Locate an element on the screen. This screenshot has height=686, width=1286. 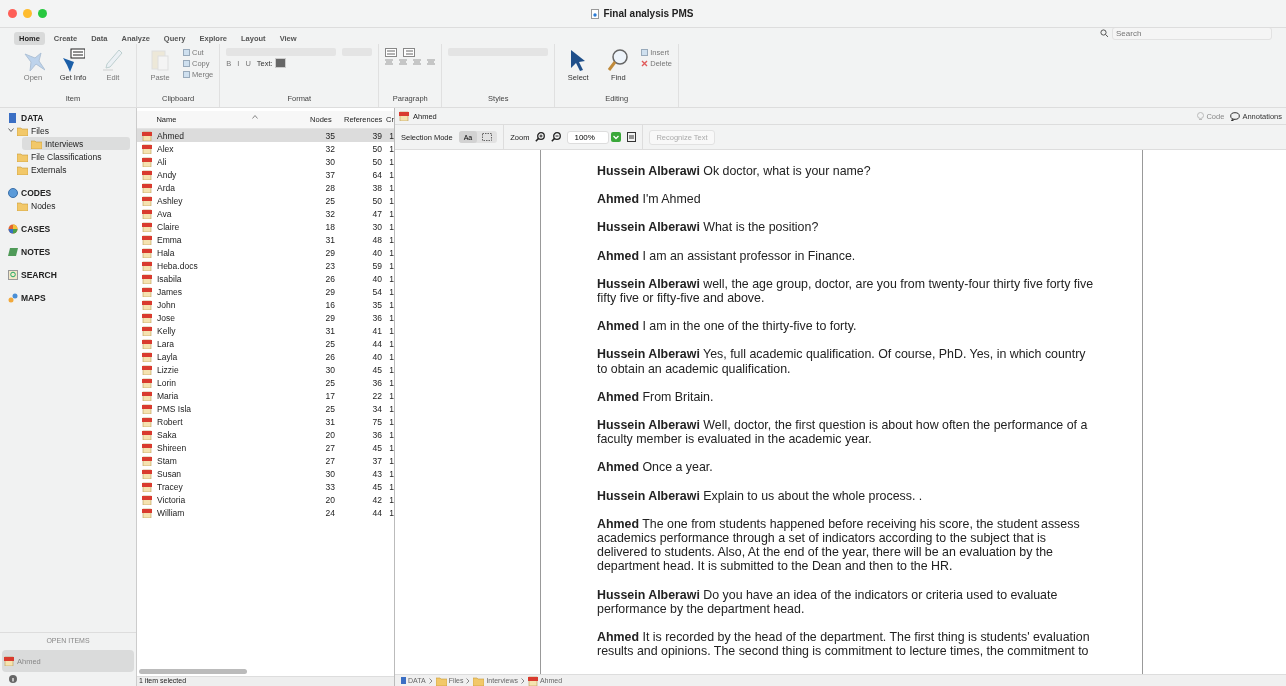
table-cell-text: 42 is located at coordinates (376, 499).